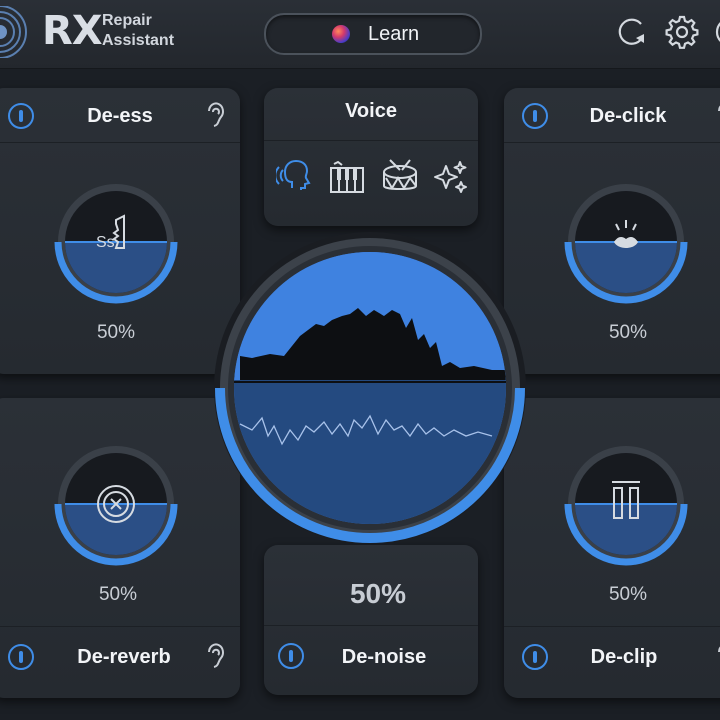  I want to click on de-click-amount: 50%, so click(628, 332).